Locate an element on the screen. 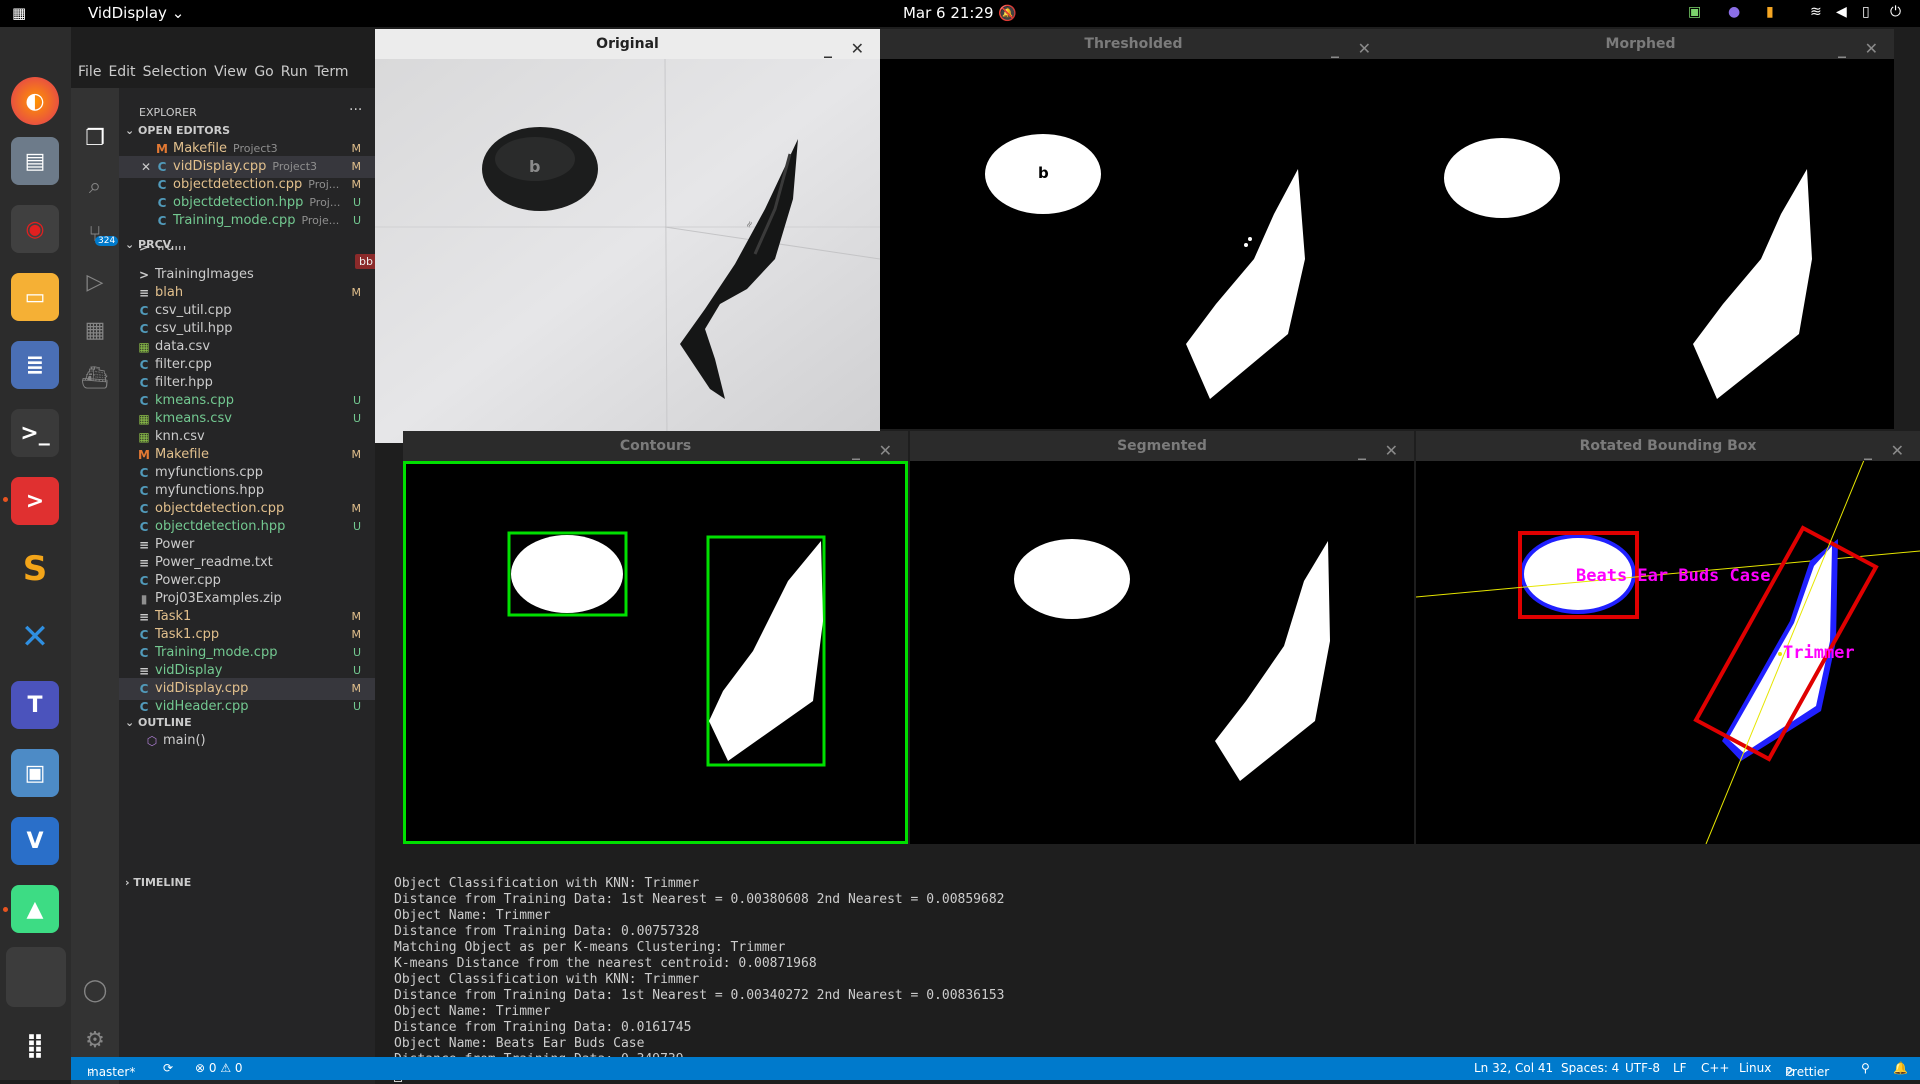  window-titlebar: Contours _ ✕ is located at coordinates (655, 446).